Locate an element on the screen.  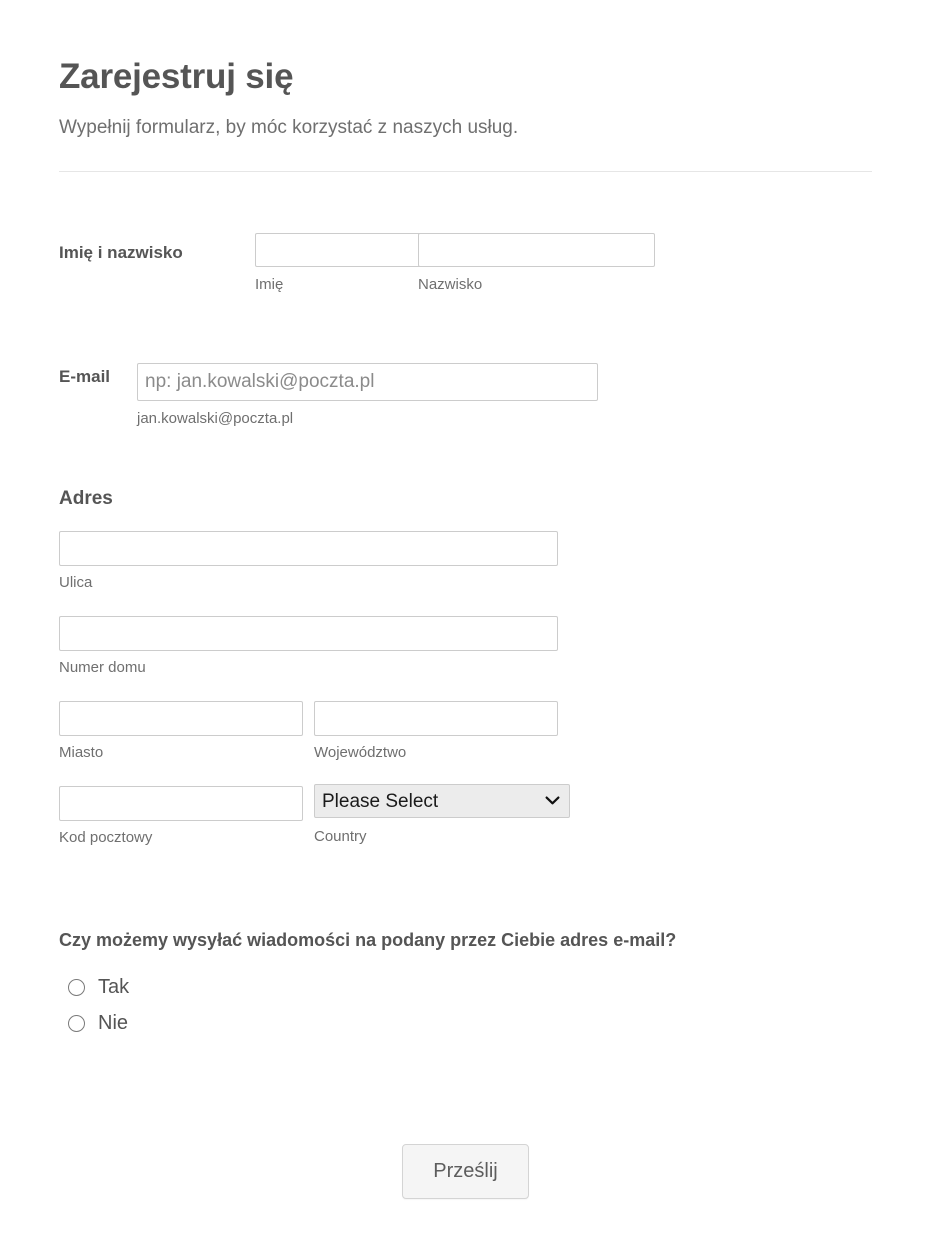
street-group: Ulica is located at coordinates (308, 561).